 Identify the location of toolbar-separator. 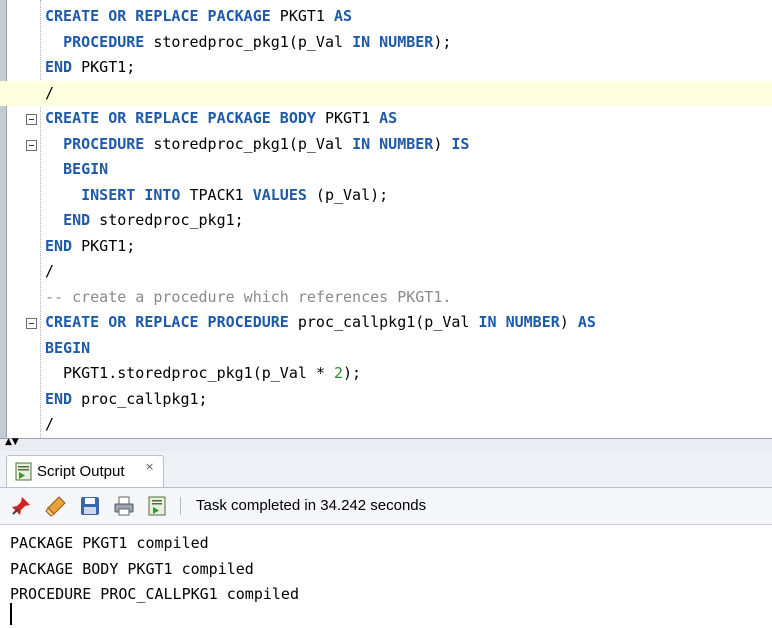
(180, 506).